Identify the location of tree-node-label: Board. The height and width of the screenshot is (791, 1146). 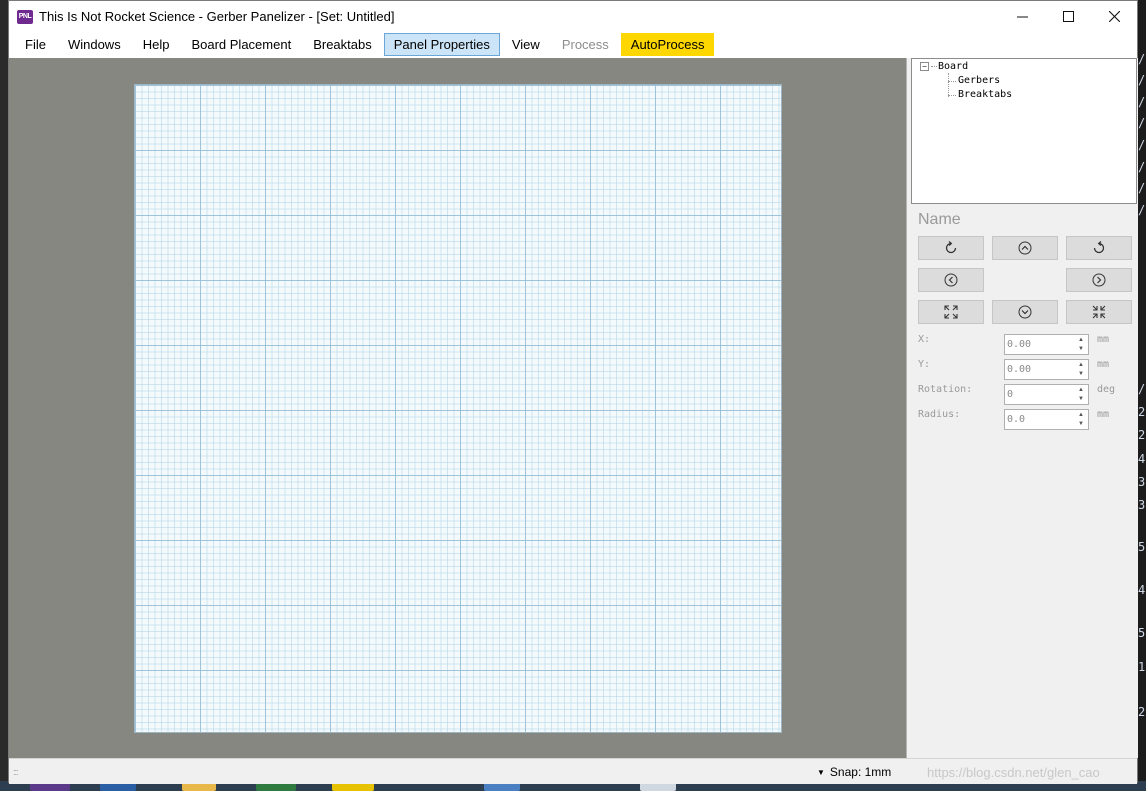
(953, 66).